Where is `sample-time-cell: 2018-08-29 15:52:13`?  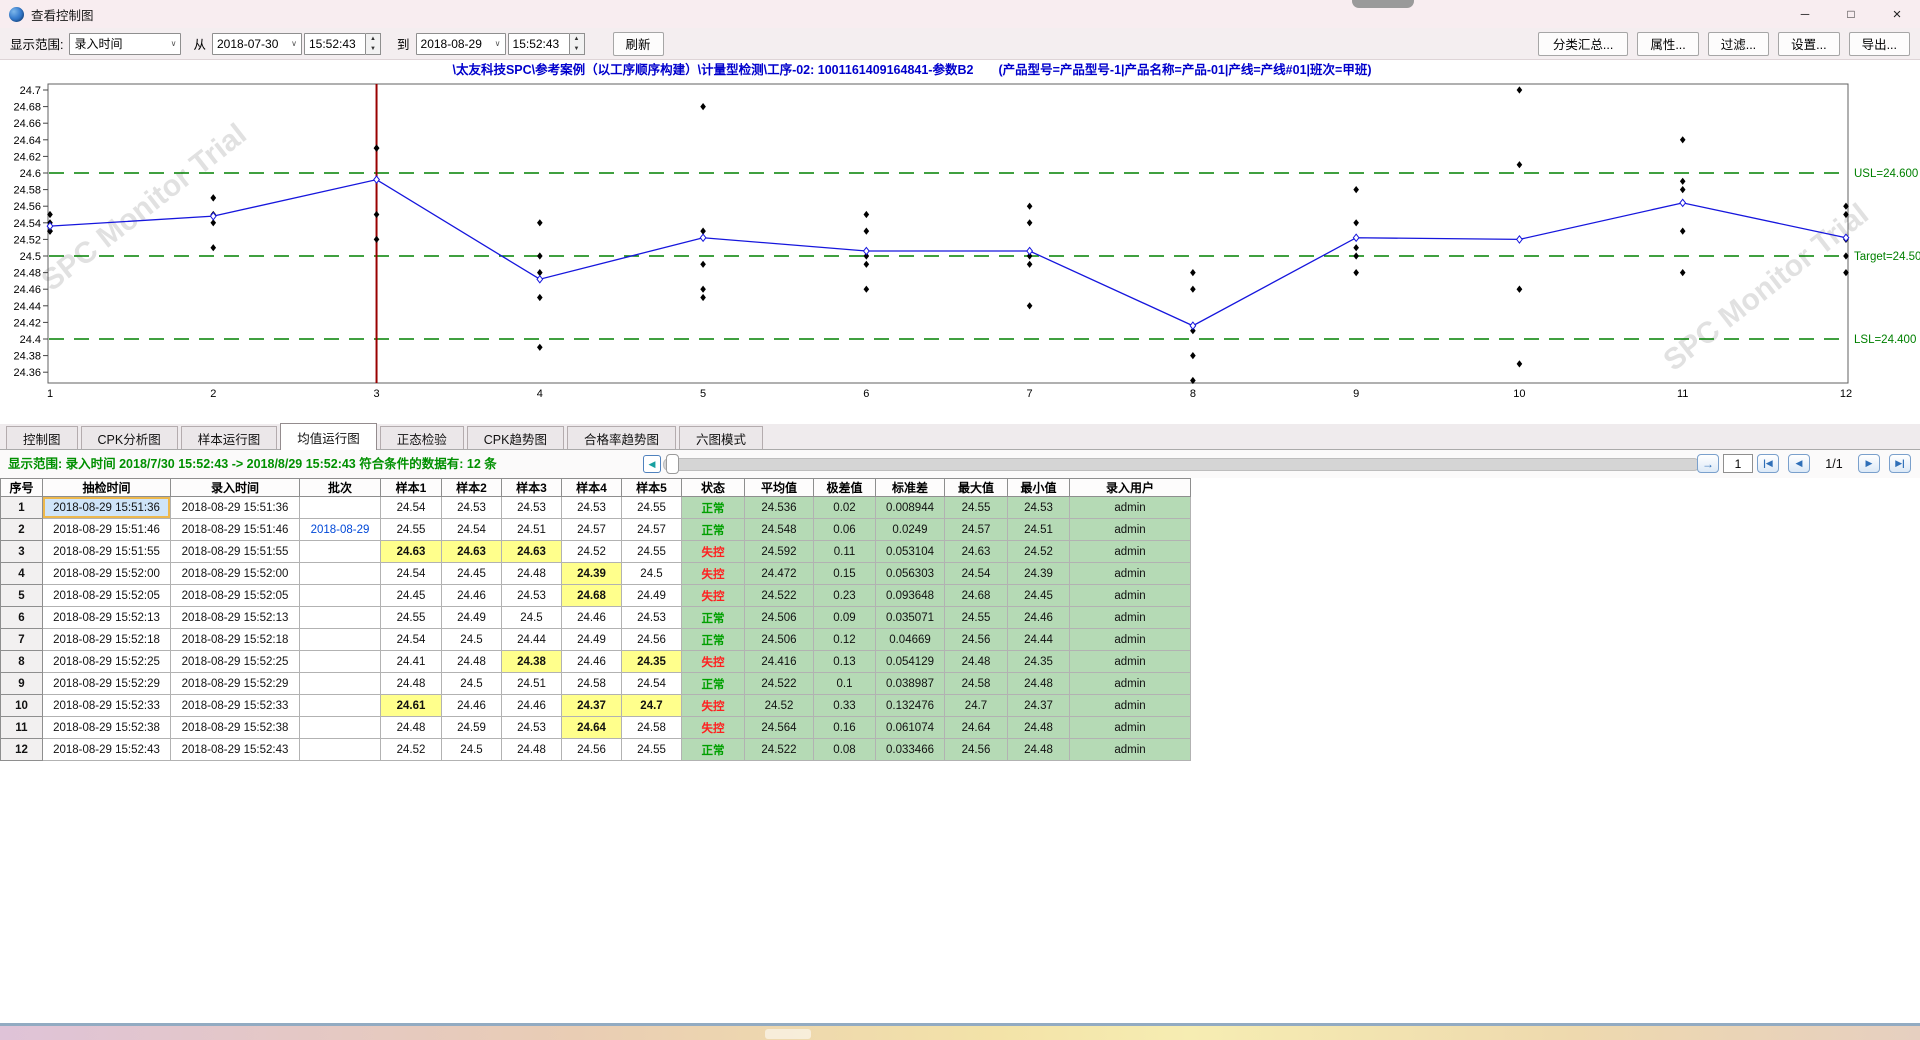 sample-time-cell: 2018-08-29 15:52:13 is located at coordinates (106, 617).